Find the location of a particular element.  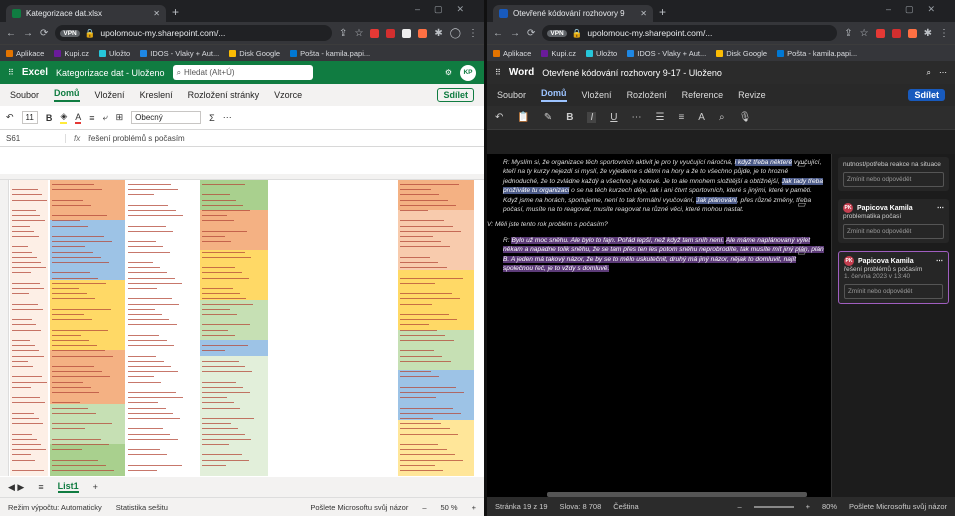

tab-reference: Reference is located at coordinates (703, 95).